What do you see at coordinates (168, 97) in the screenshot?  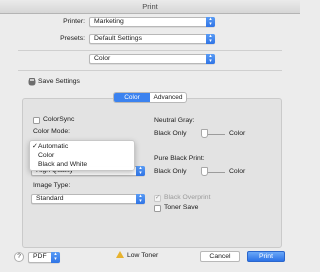 I see `tab-advanced: Advanced` at bounding box center [168, 97].